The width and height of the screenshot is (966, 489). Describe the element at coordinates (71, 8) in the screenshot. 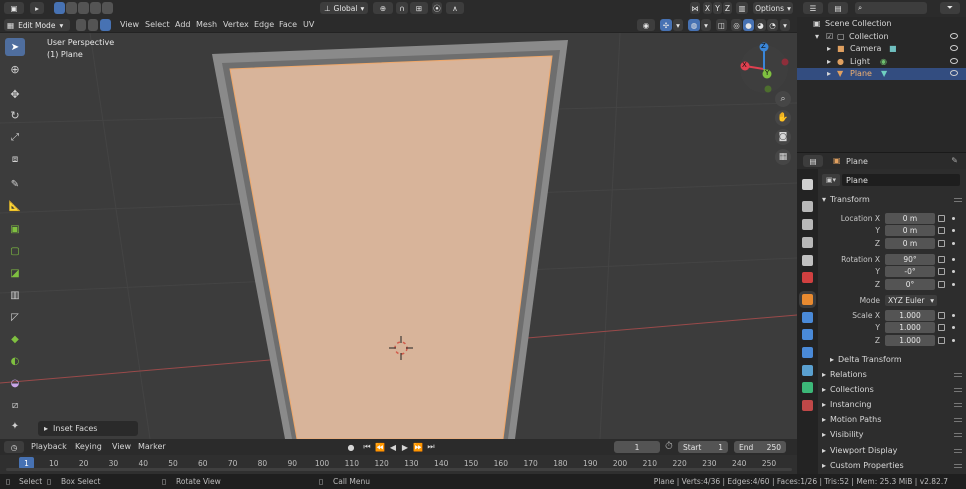

I see `select-mode-extend-icon` at that location.